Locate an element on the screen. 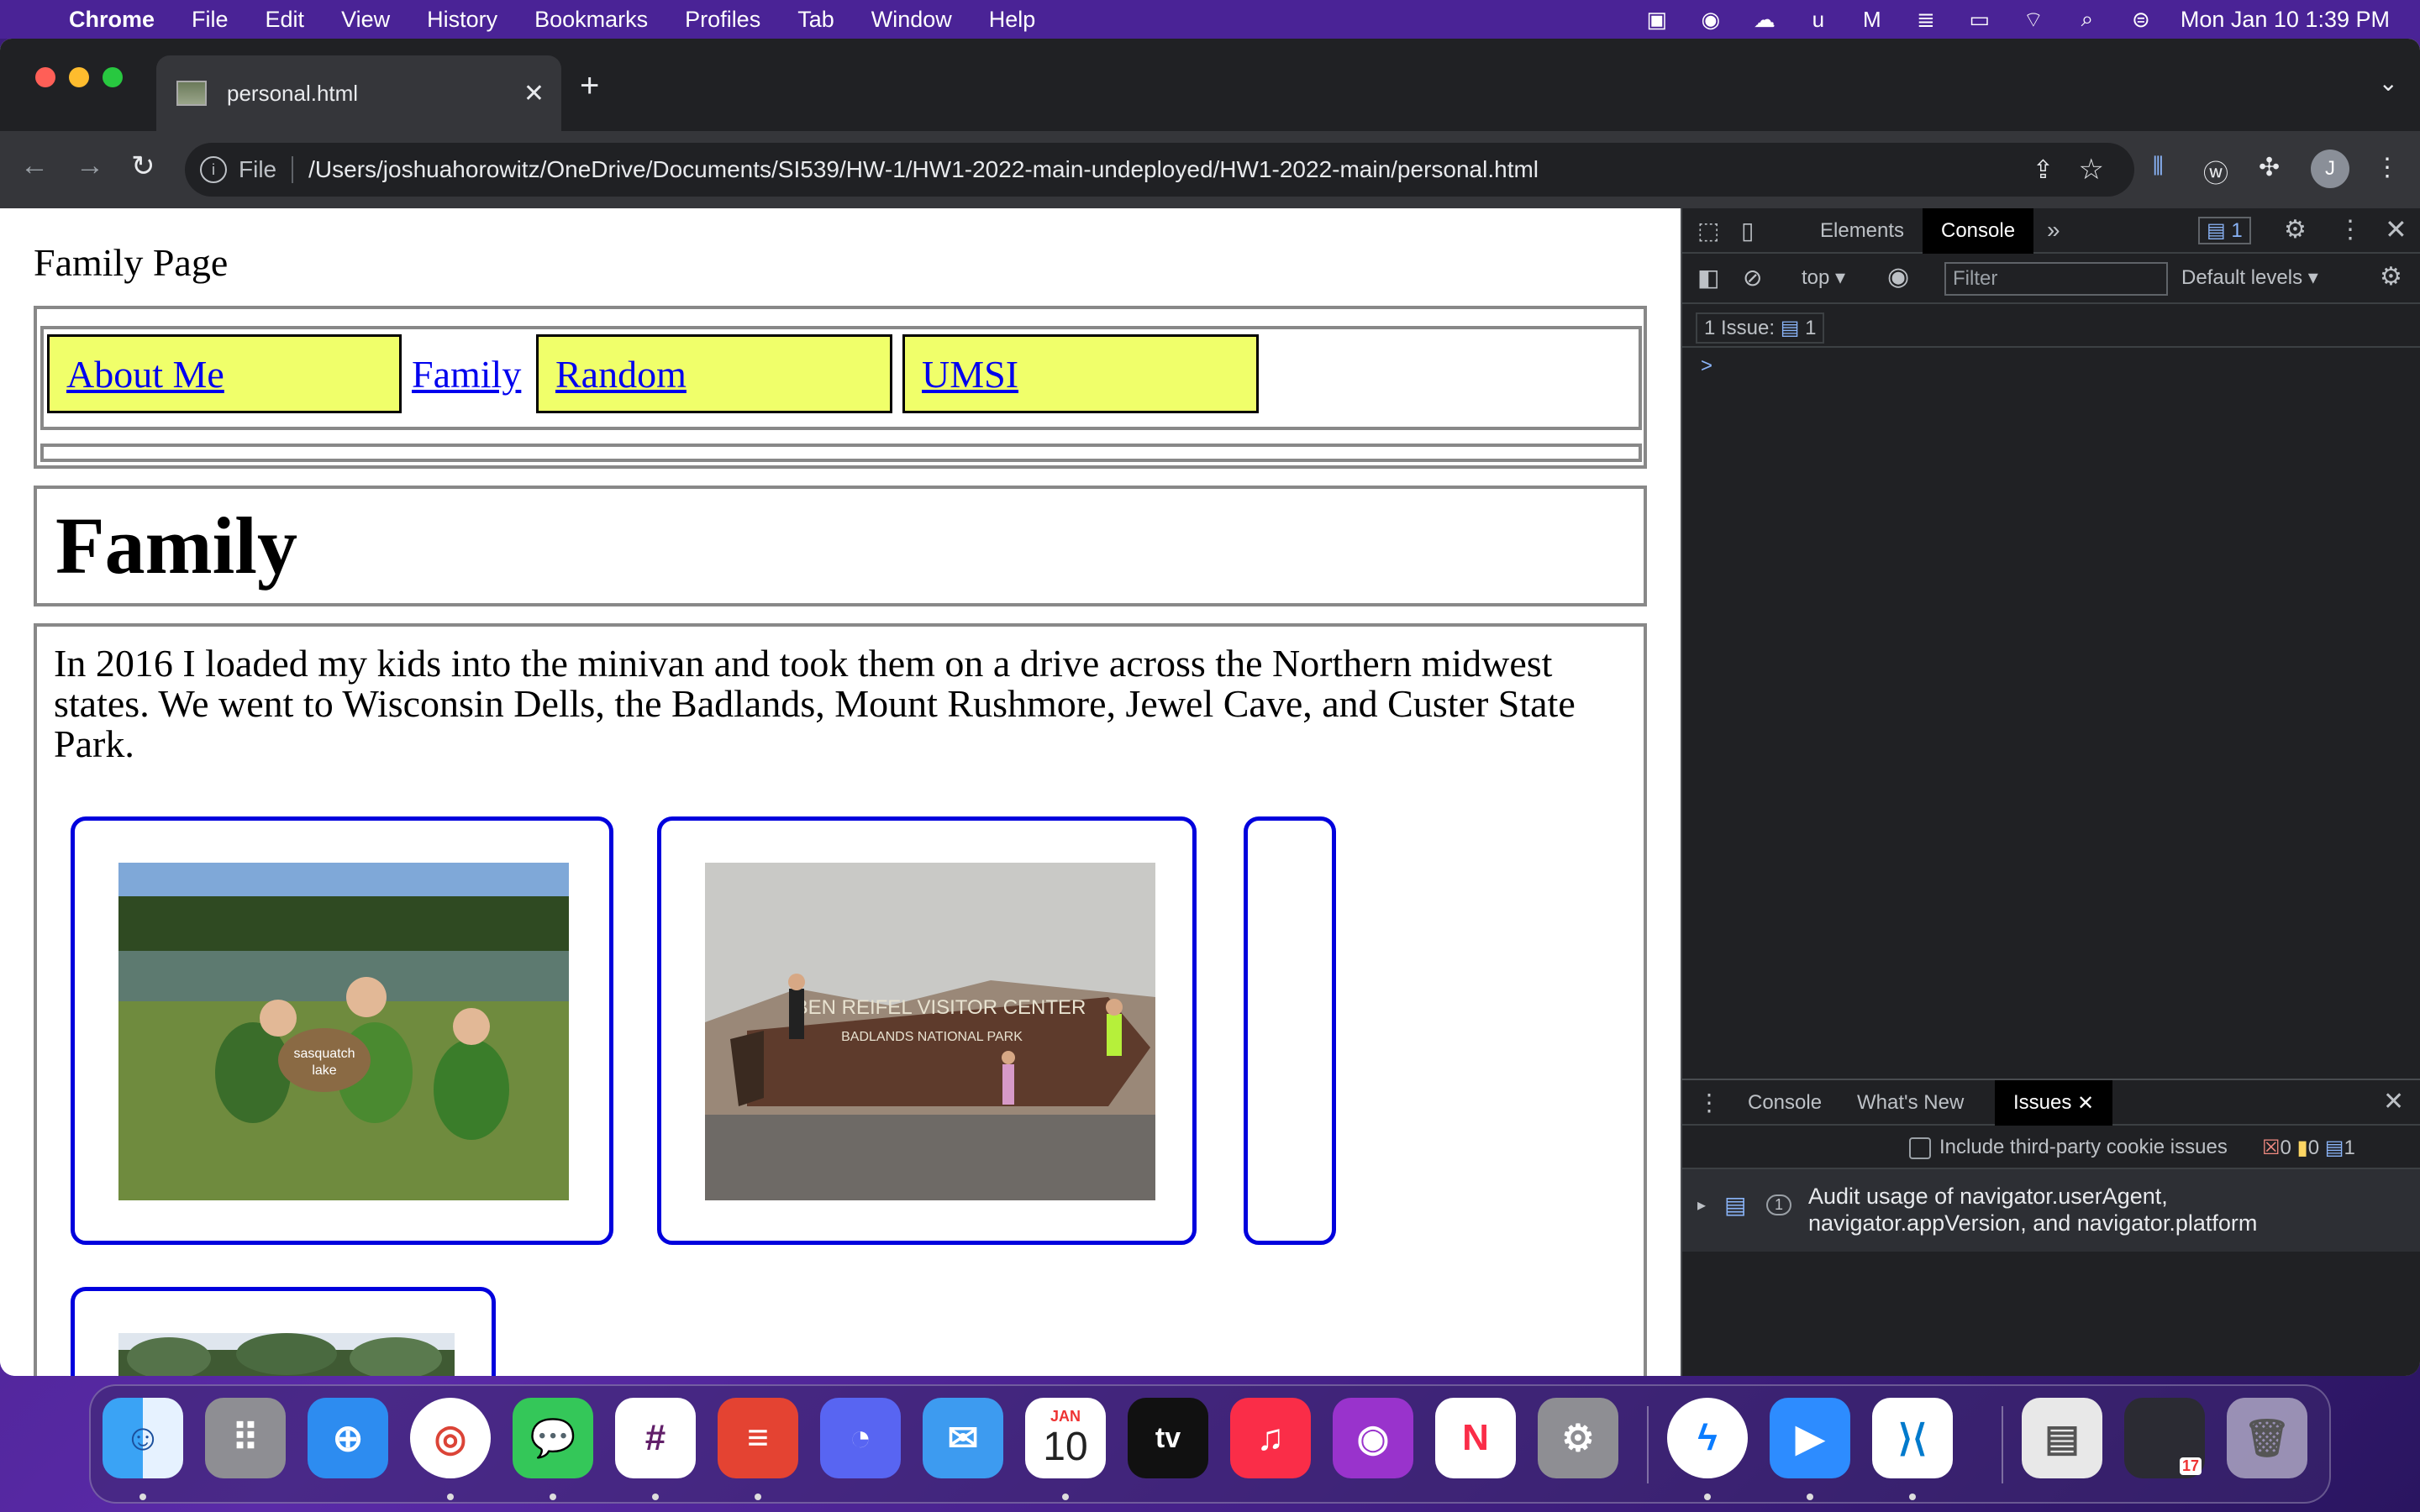  close-drawer-icon: ✕ is located at coordinates (2393, 1101).